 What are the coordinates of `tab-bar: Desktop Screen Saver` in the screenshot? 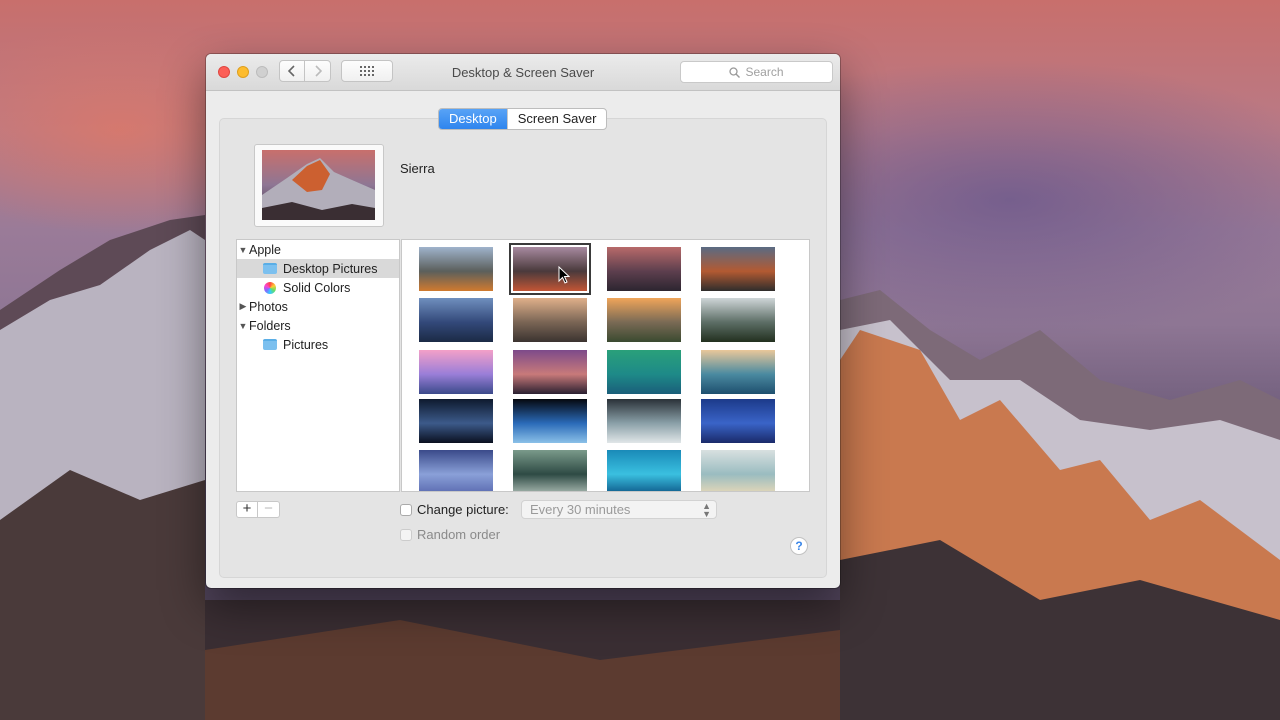 It's located at (523, 119).